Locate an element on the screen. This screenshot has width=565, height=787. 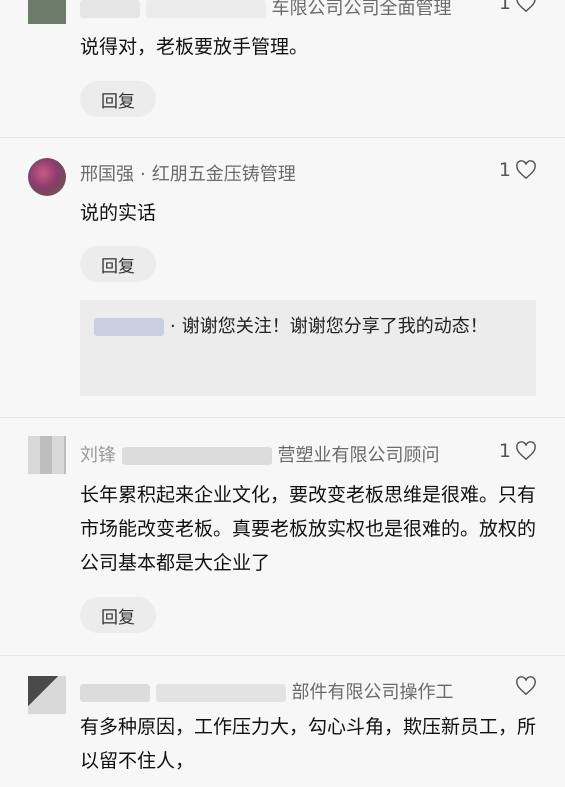
comment-meta: 部件有限公司操作工 is located at coordinates (266, 691).